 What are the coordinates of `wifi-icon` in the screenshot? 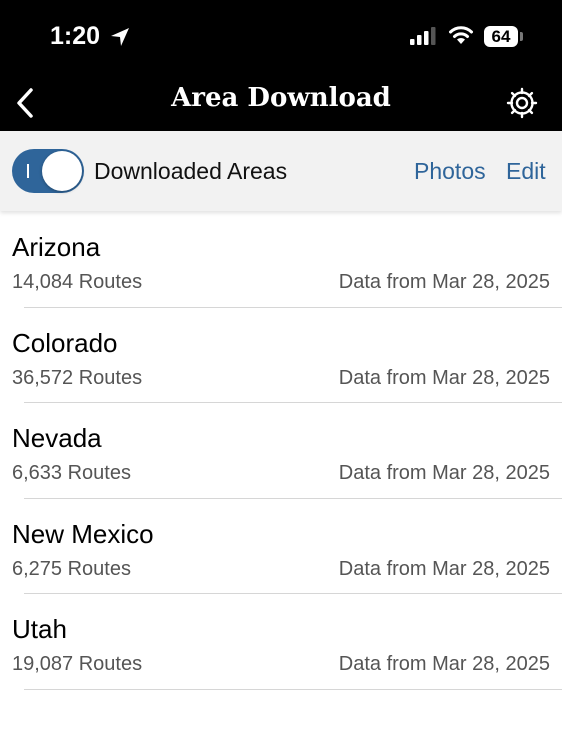 It's located at (461, 35).